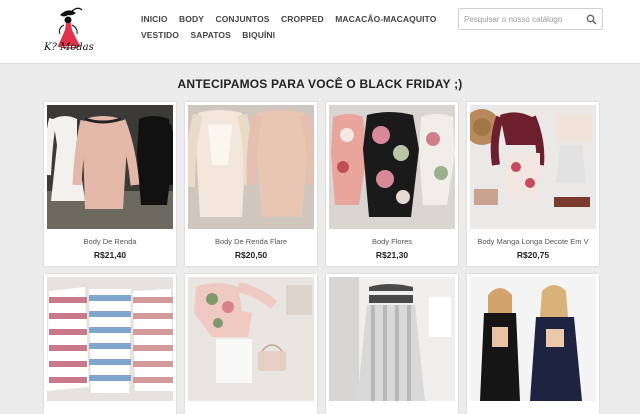 The height and width of the screenshot is (414, 640). I want to click on nav-biquini: BIQUÍNI, so click(258, 35).